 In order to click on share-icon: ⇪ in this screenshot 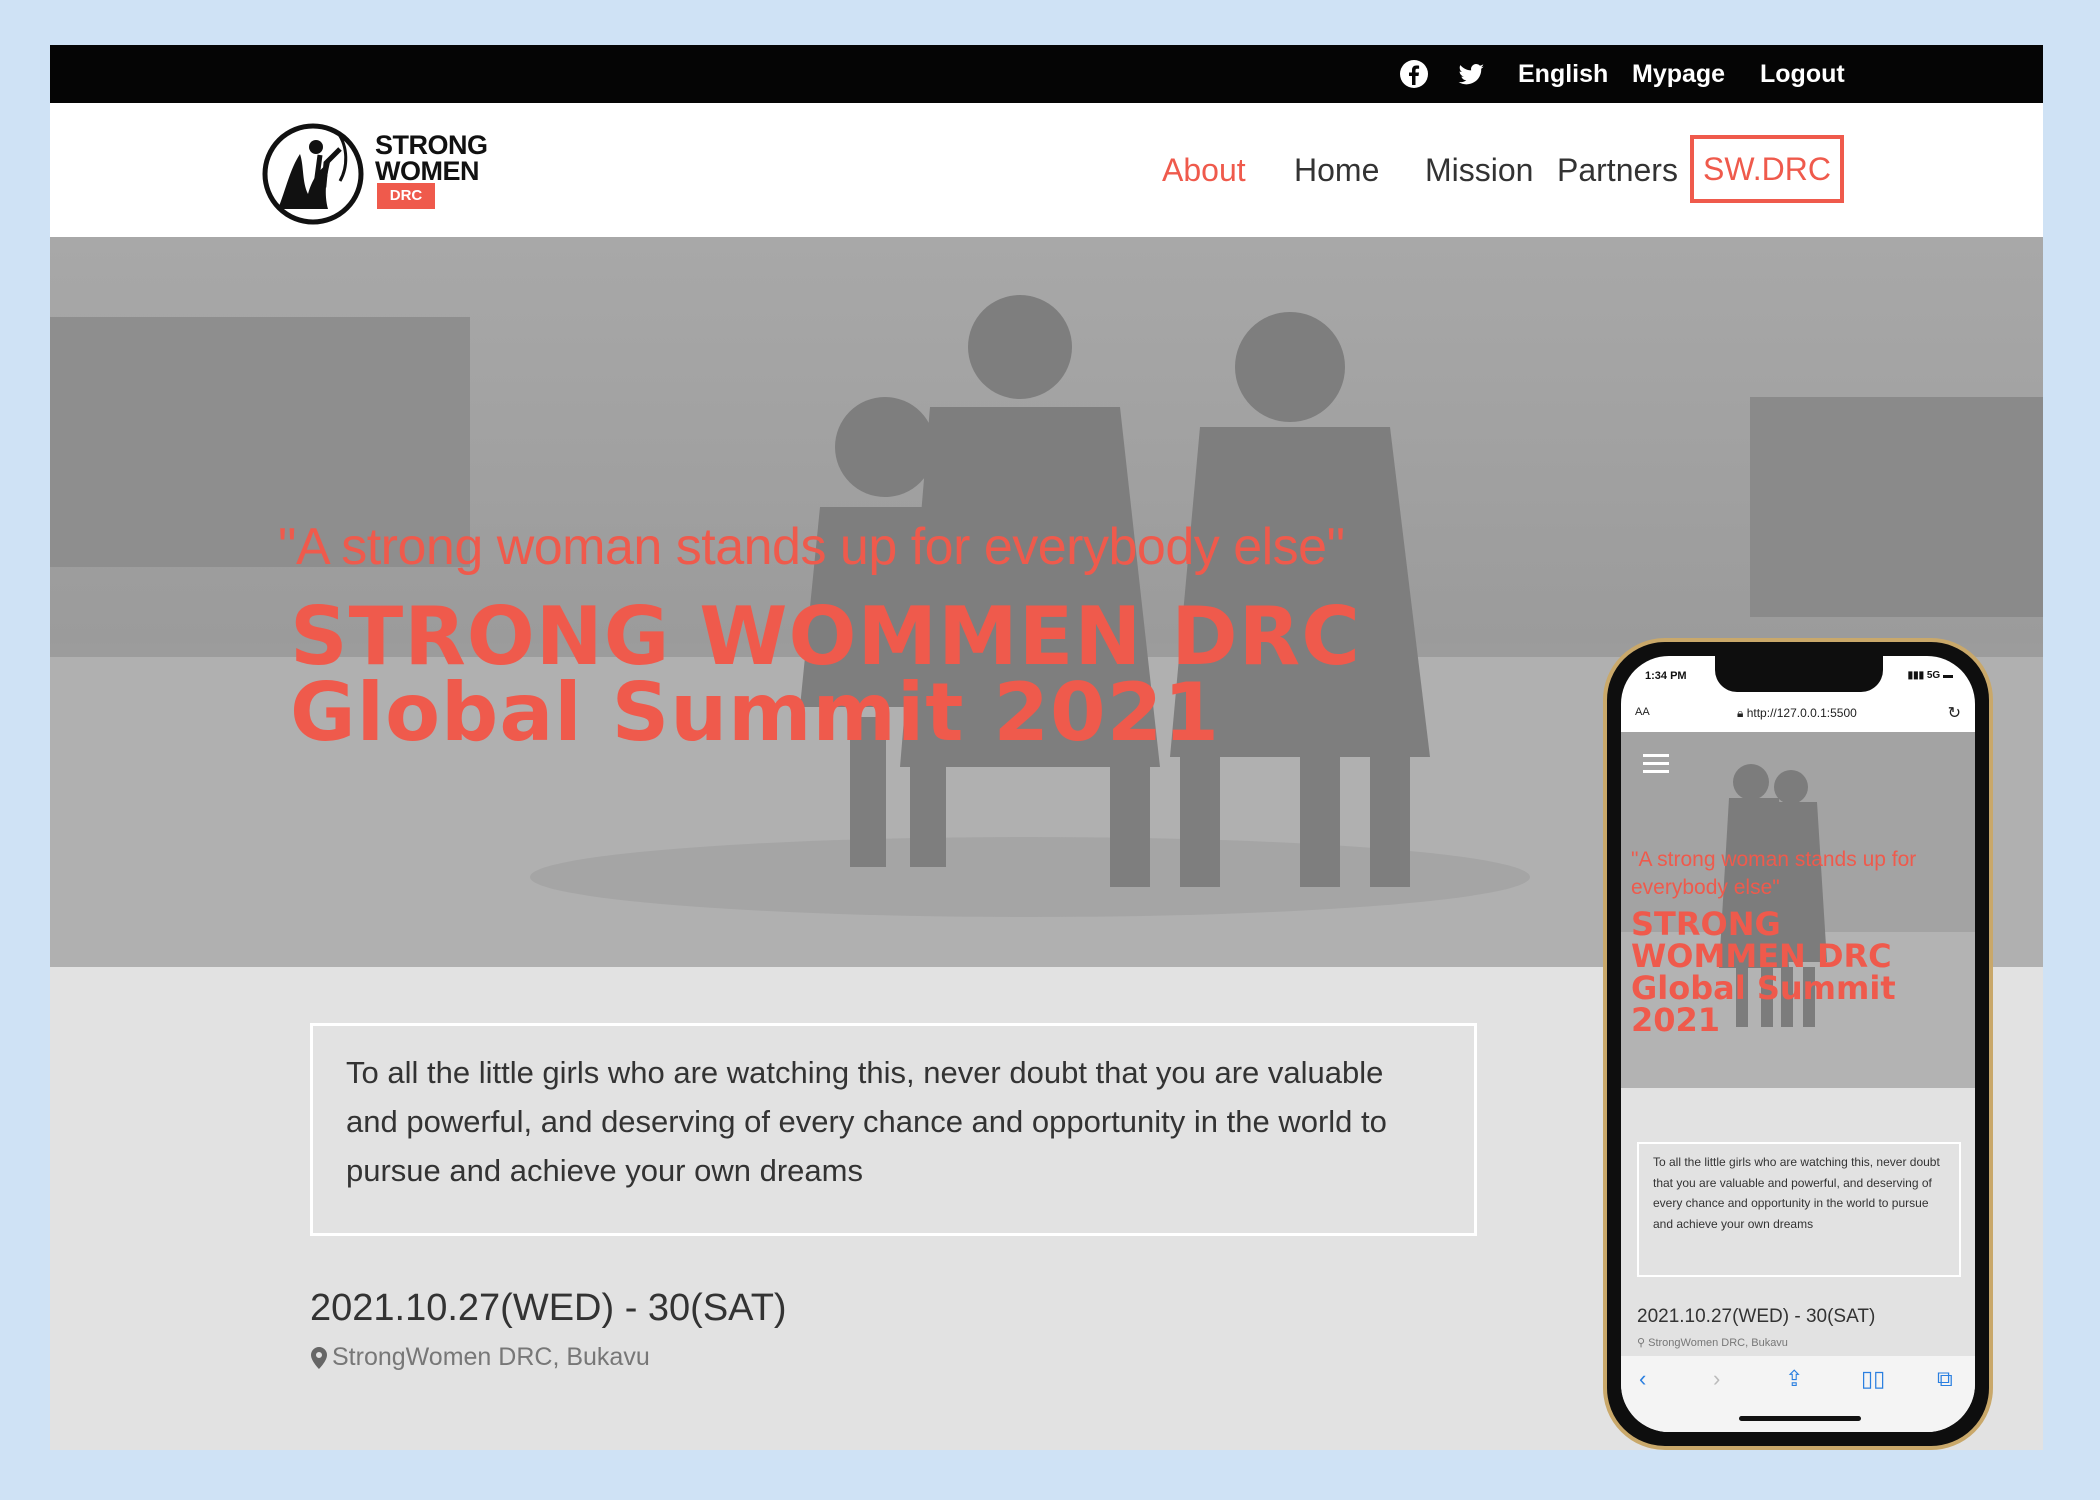, I will do `click(1794, 1379)`.